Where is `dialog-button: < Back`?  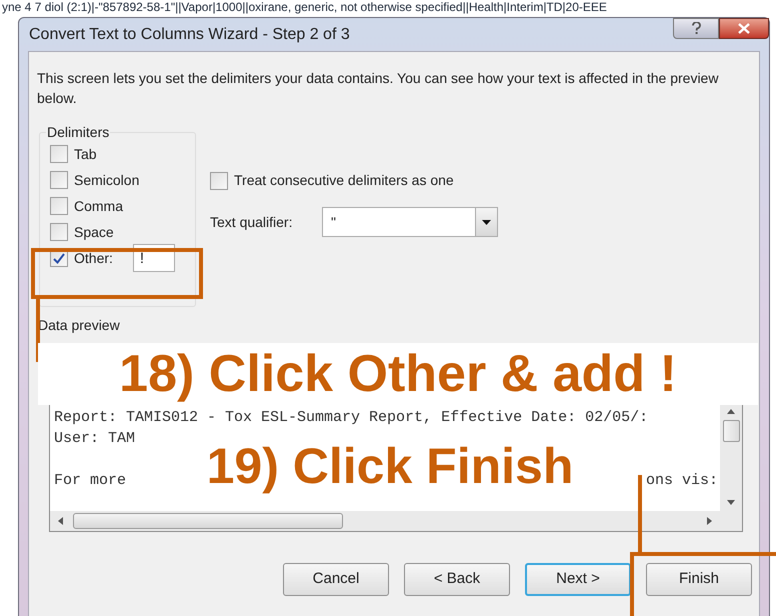 dialog-button: < Back is located at coordinates (457, 579).